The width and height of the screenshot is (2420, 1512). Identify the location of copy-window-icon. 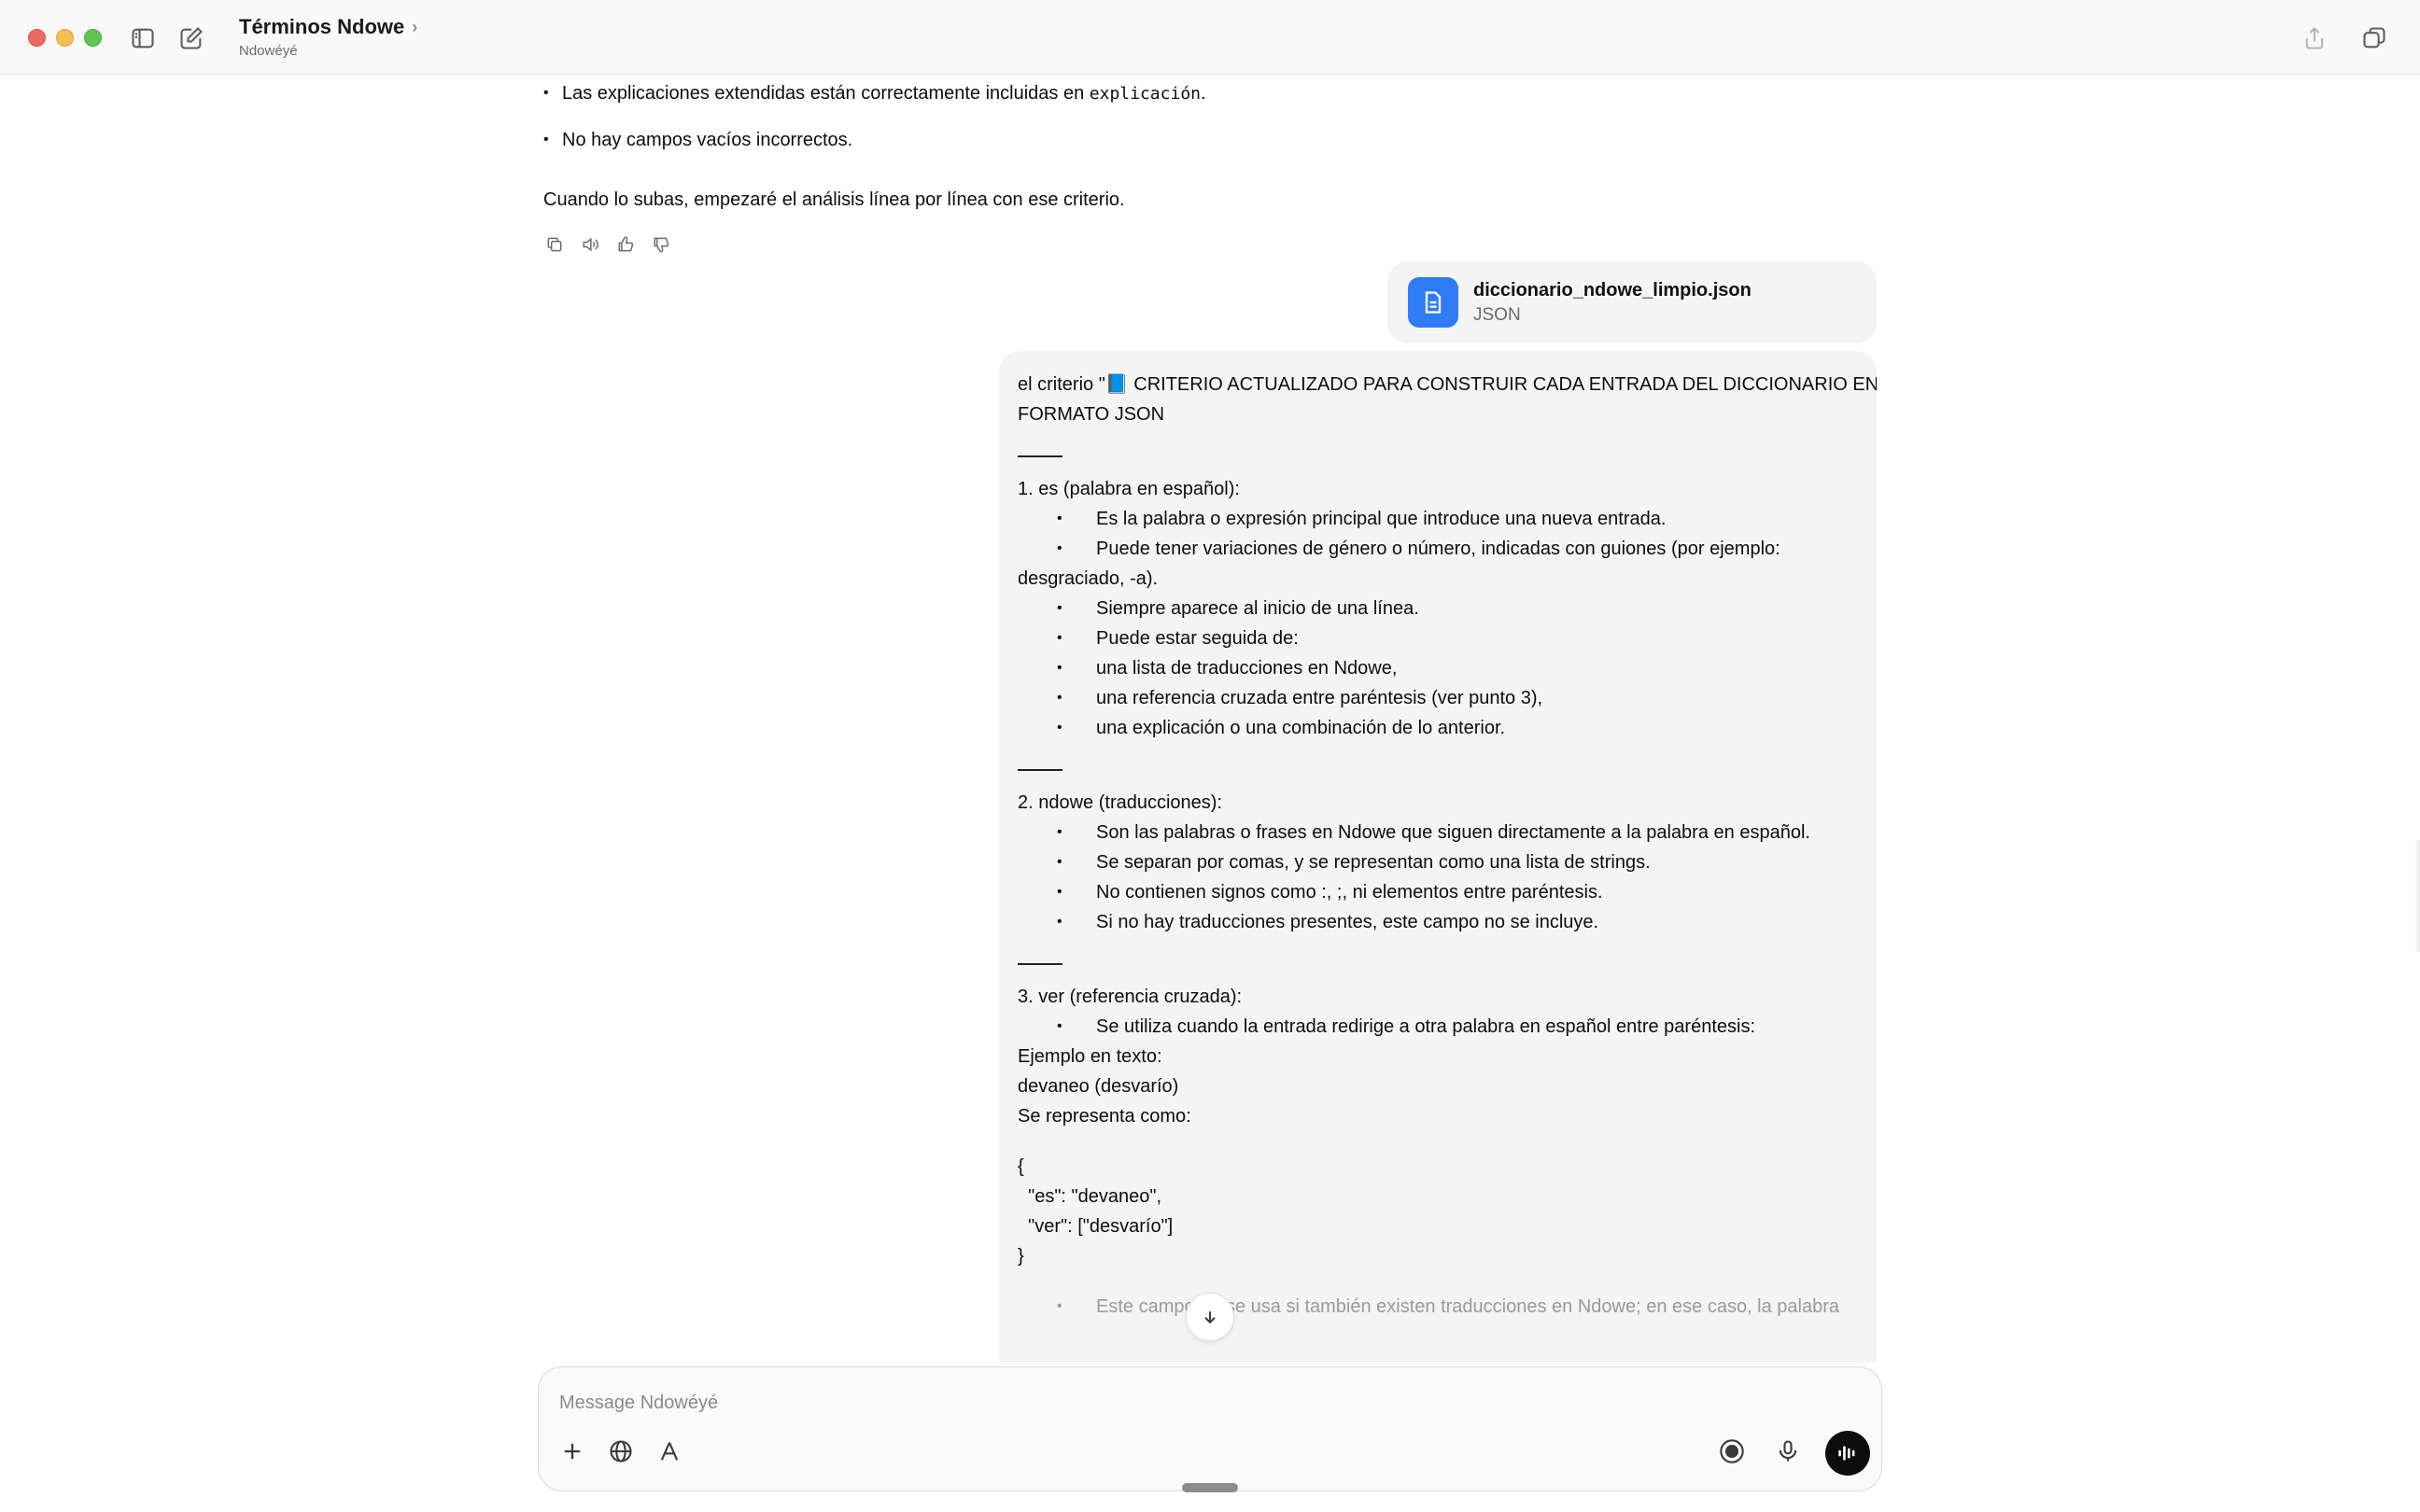
(2374, 38).